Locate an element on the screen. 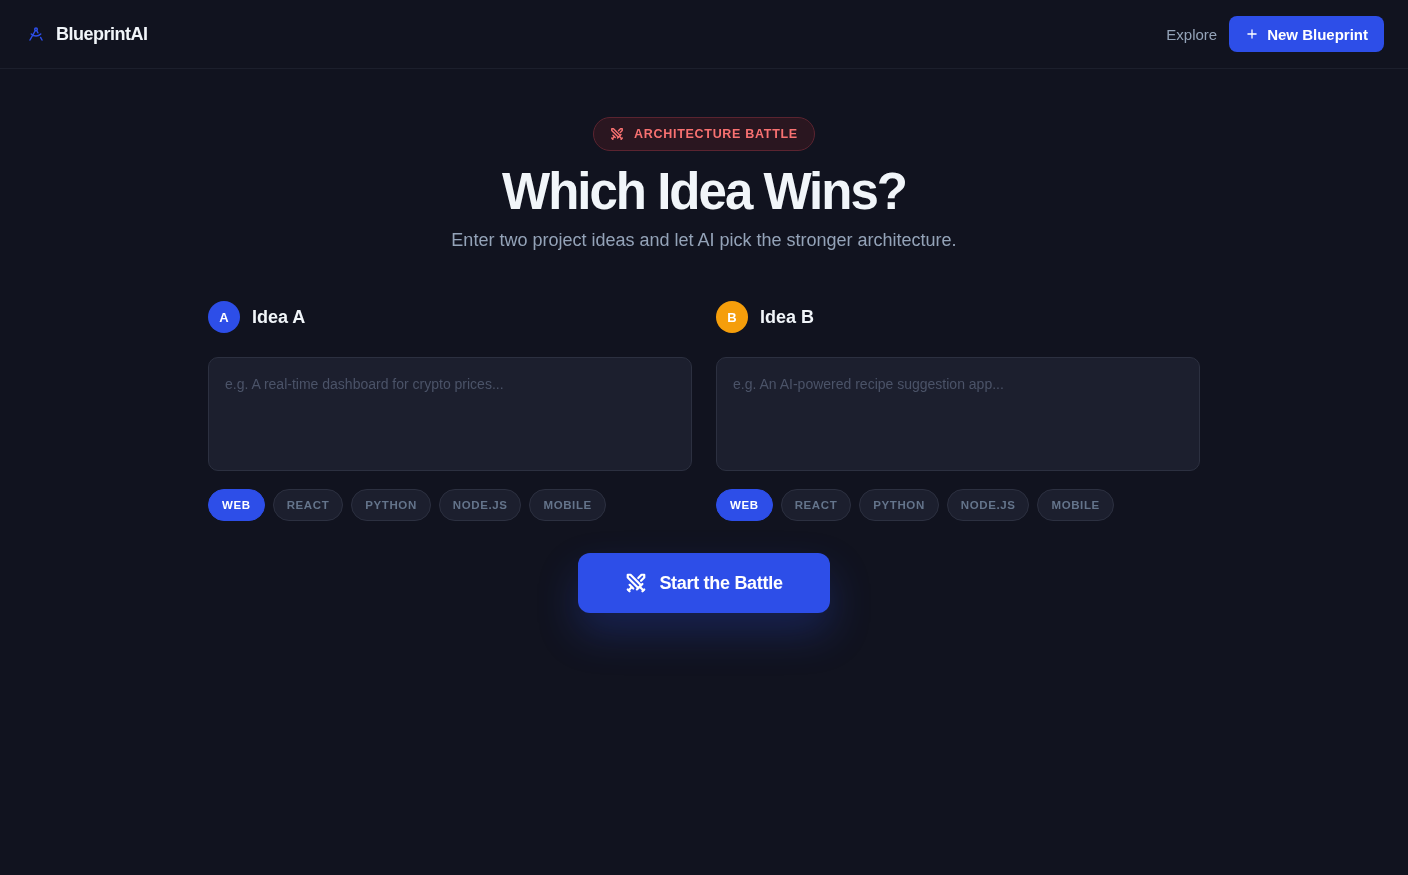 This screenshot has height=875, width=1408. new-blueprint-button: New Blueprint is located at coordinates (1306, 34).